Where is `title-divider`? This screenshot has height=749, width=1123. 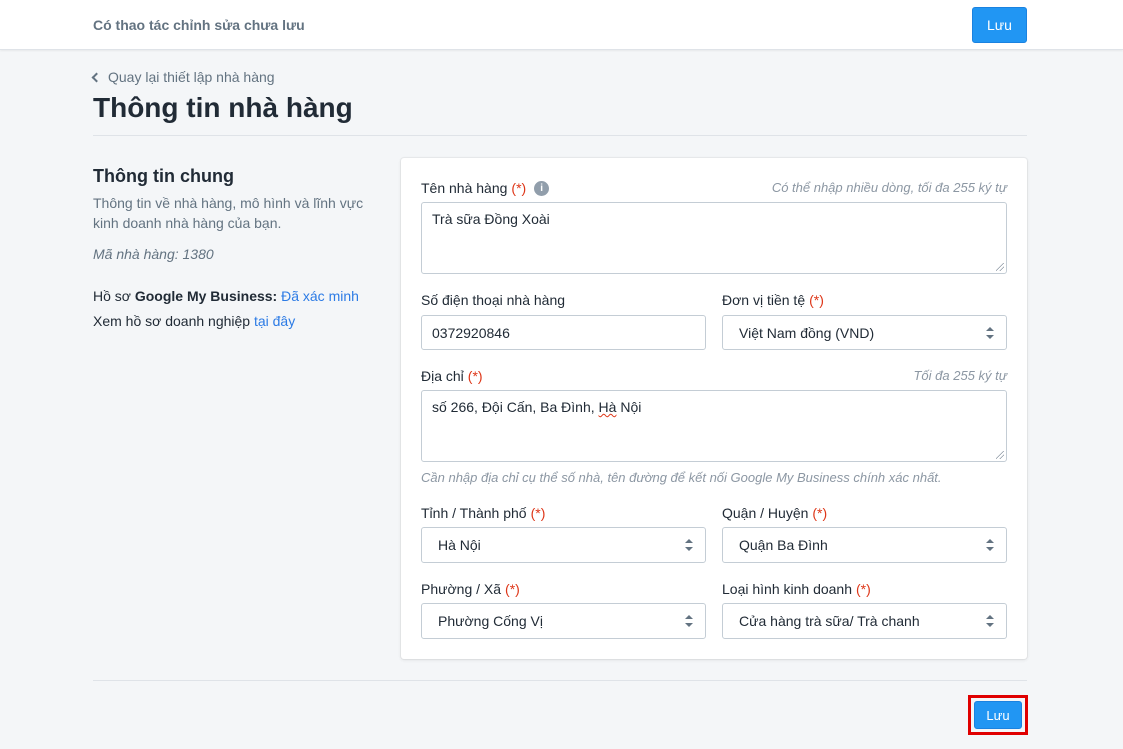
title-divider is located at coordinates (560, 135).